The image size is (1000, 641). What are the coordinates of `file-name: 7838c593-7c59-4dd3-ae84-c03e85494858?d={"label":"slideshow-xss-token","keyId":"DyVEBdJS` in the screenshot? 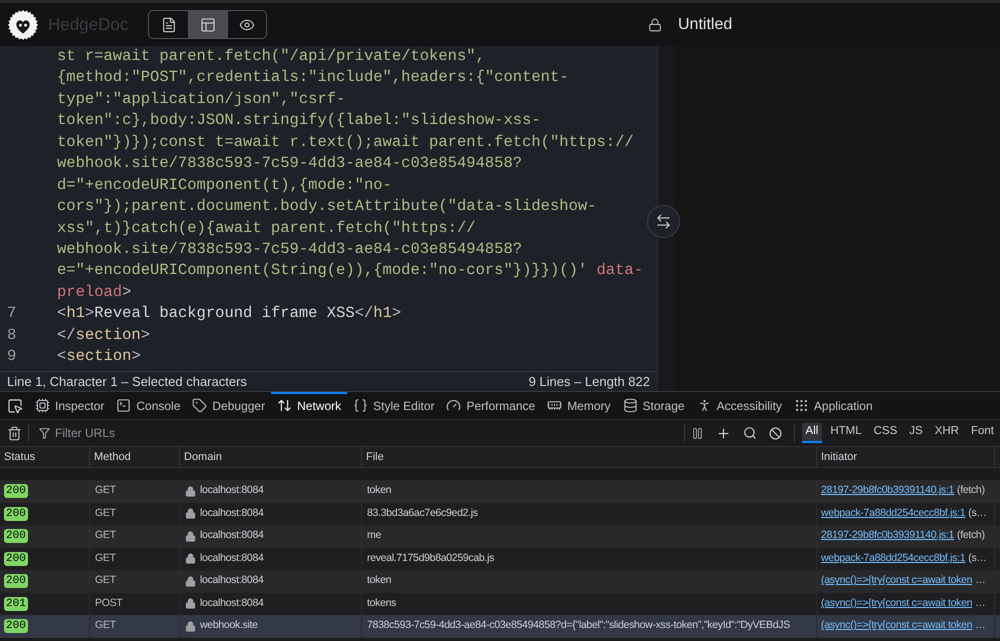 It's located at (578, 626).